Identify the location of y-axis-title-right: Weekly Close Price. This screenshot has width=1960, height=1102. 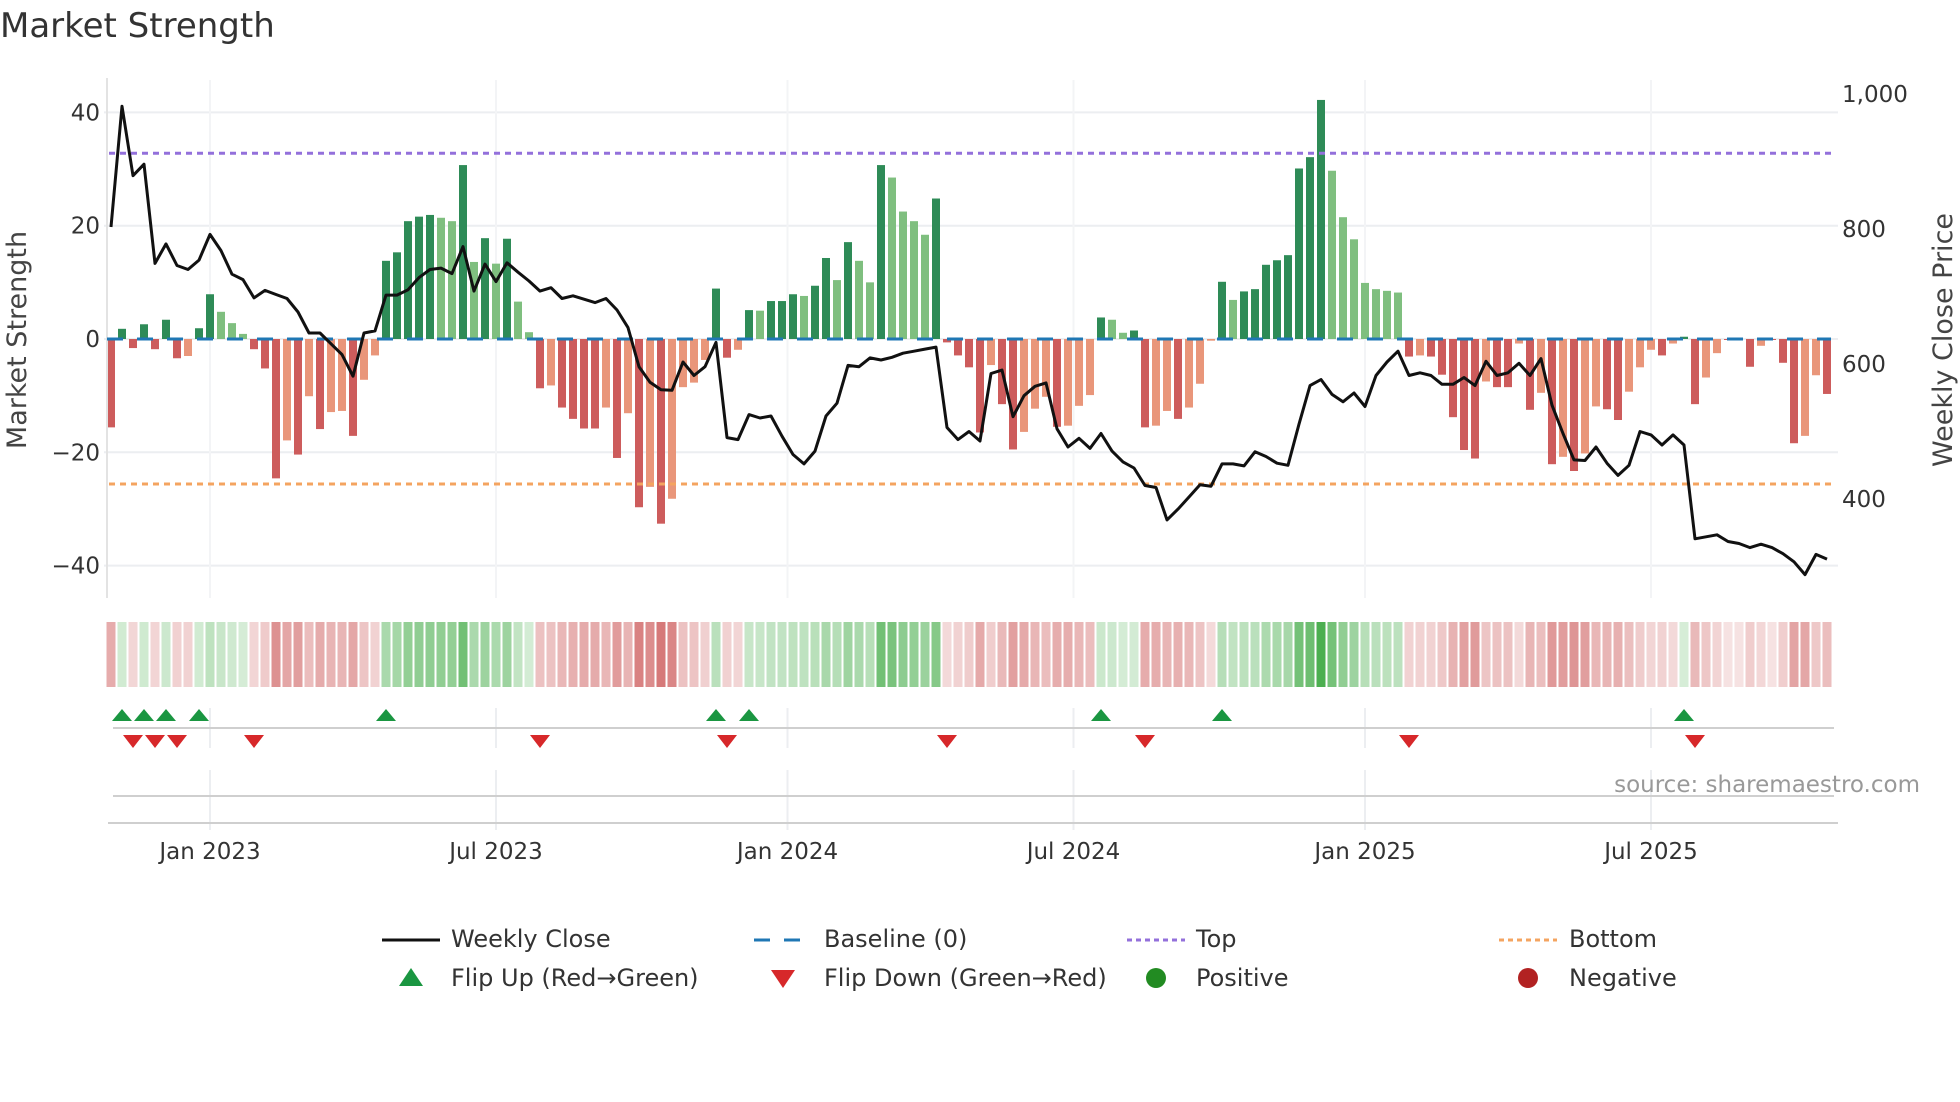
(1943, 340).